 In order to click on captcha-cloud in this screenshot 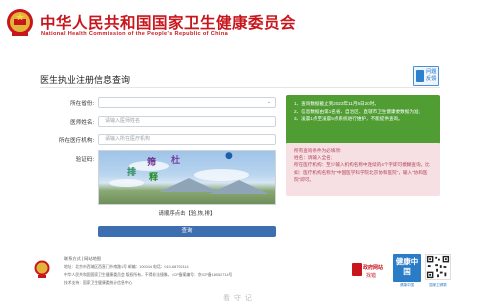, I will do `click(126, 183)`.